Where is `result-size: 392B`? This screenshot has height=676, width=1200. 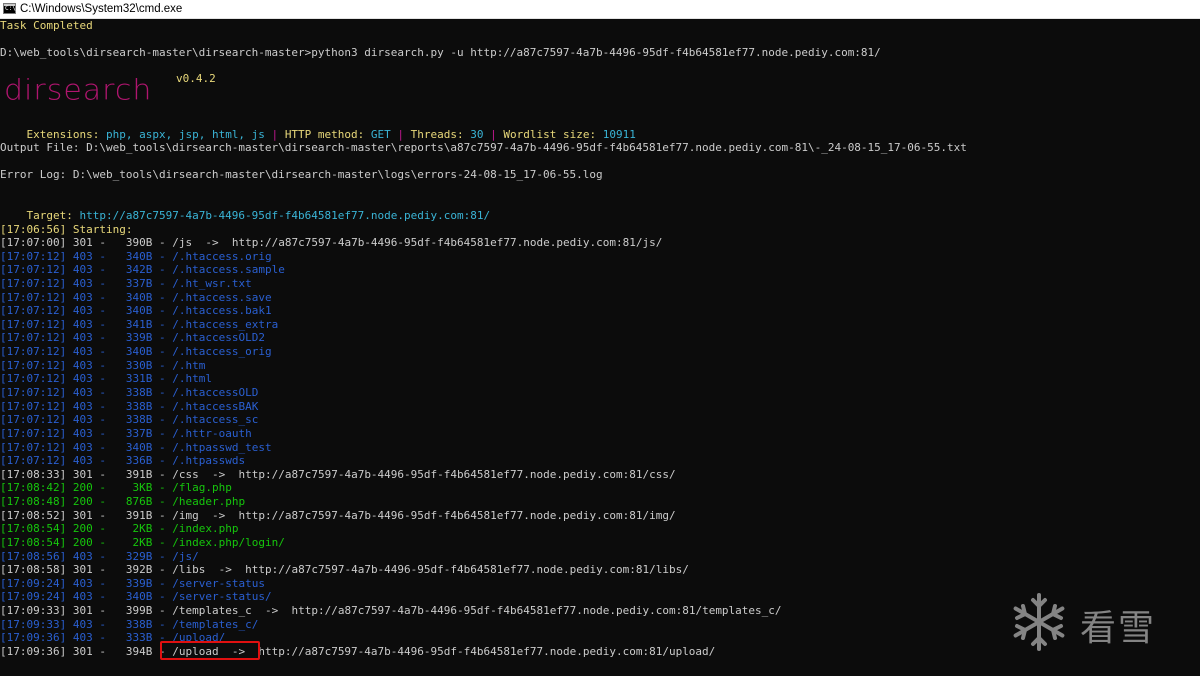 result-size: 392B is located at coordinates (132, 570).